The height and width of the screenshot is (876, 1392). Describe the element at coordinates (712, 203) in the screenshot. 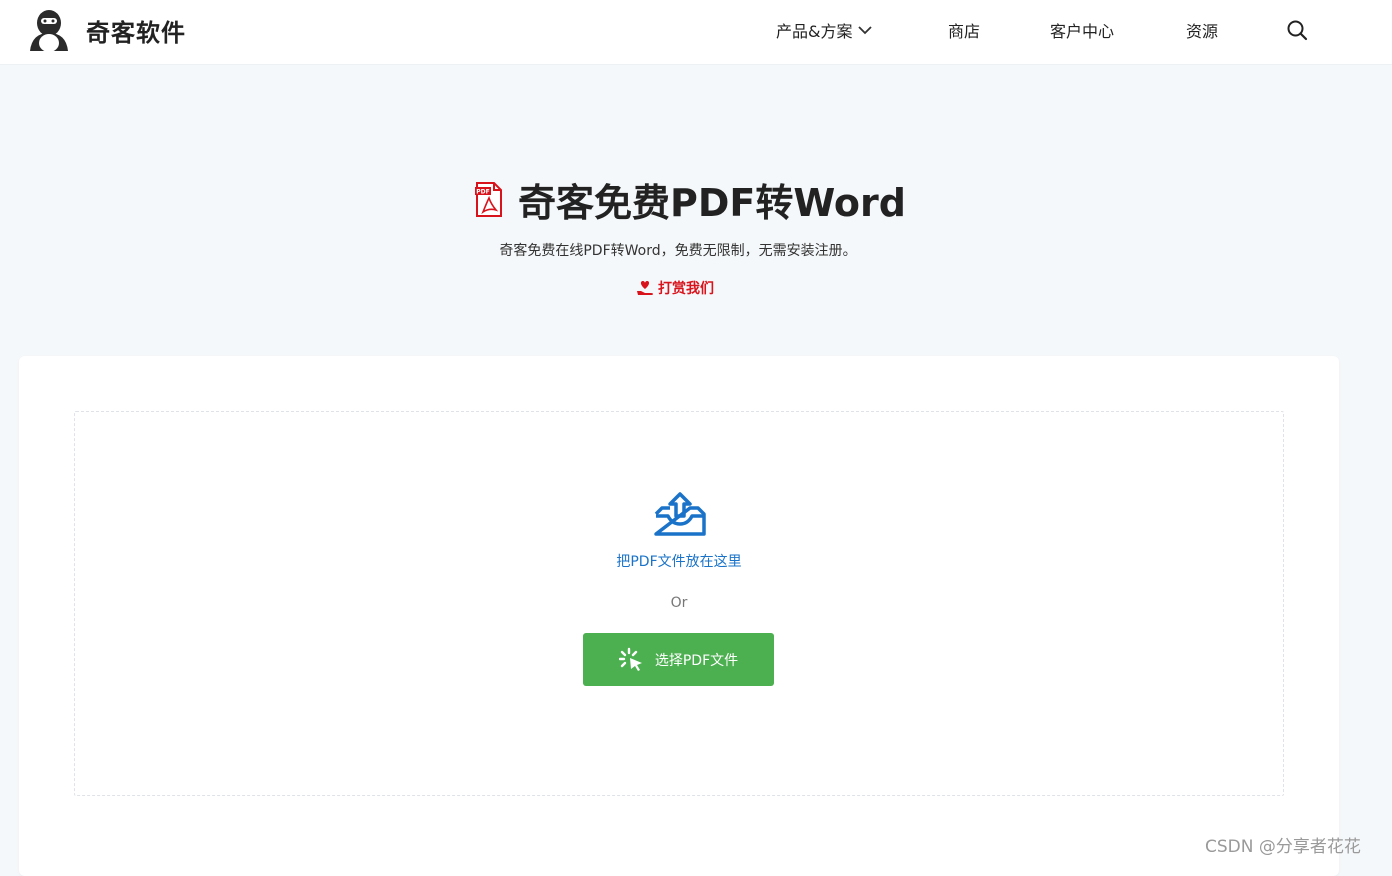

I see `page-title-text: 奇客免费PDF转Word` at that location.